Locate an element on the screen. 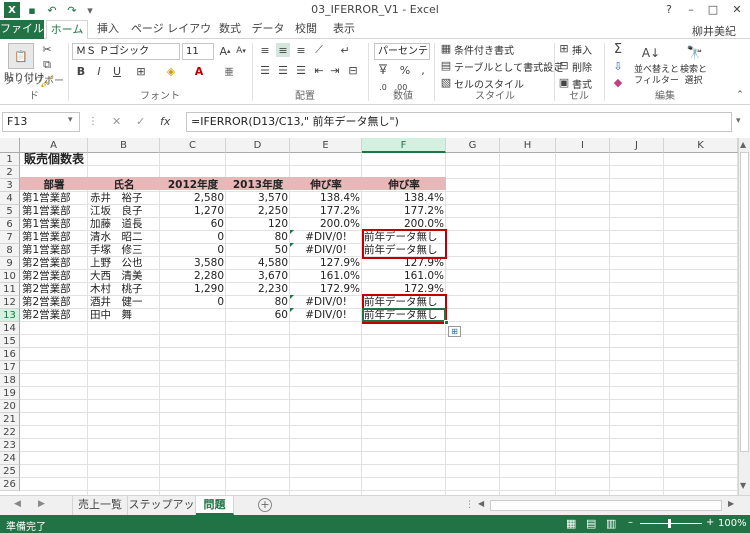 This screenshot has height=533, width=750. sheet-tab-active: 問題 is located at coordinates (215, 505).